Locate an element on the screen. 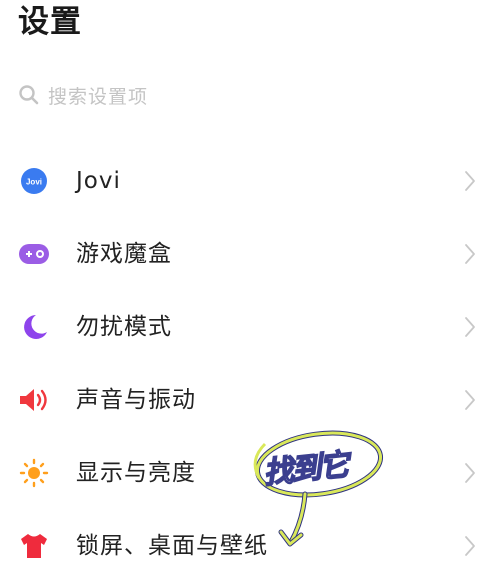 This screenshot has height=582, width=500. jovi-icon-text: Jovi is located at coordinates (34, 182).